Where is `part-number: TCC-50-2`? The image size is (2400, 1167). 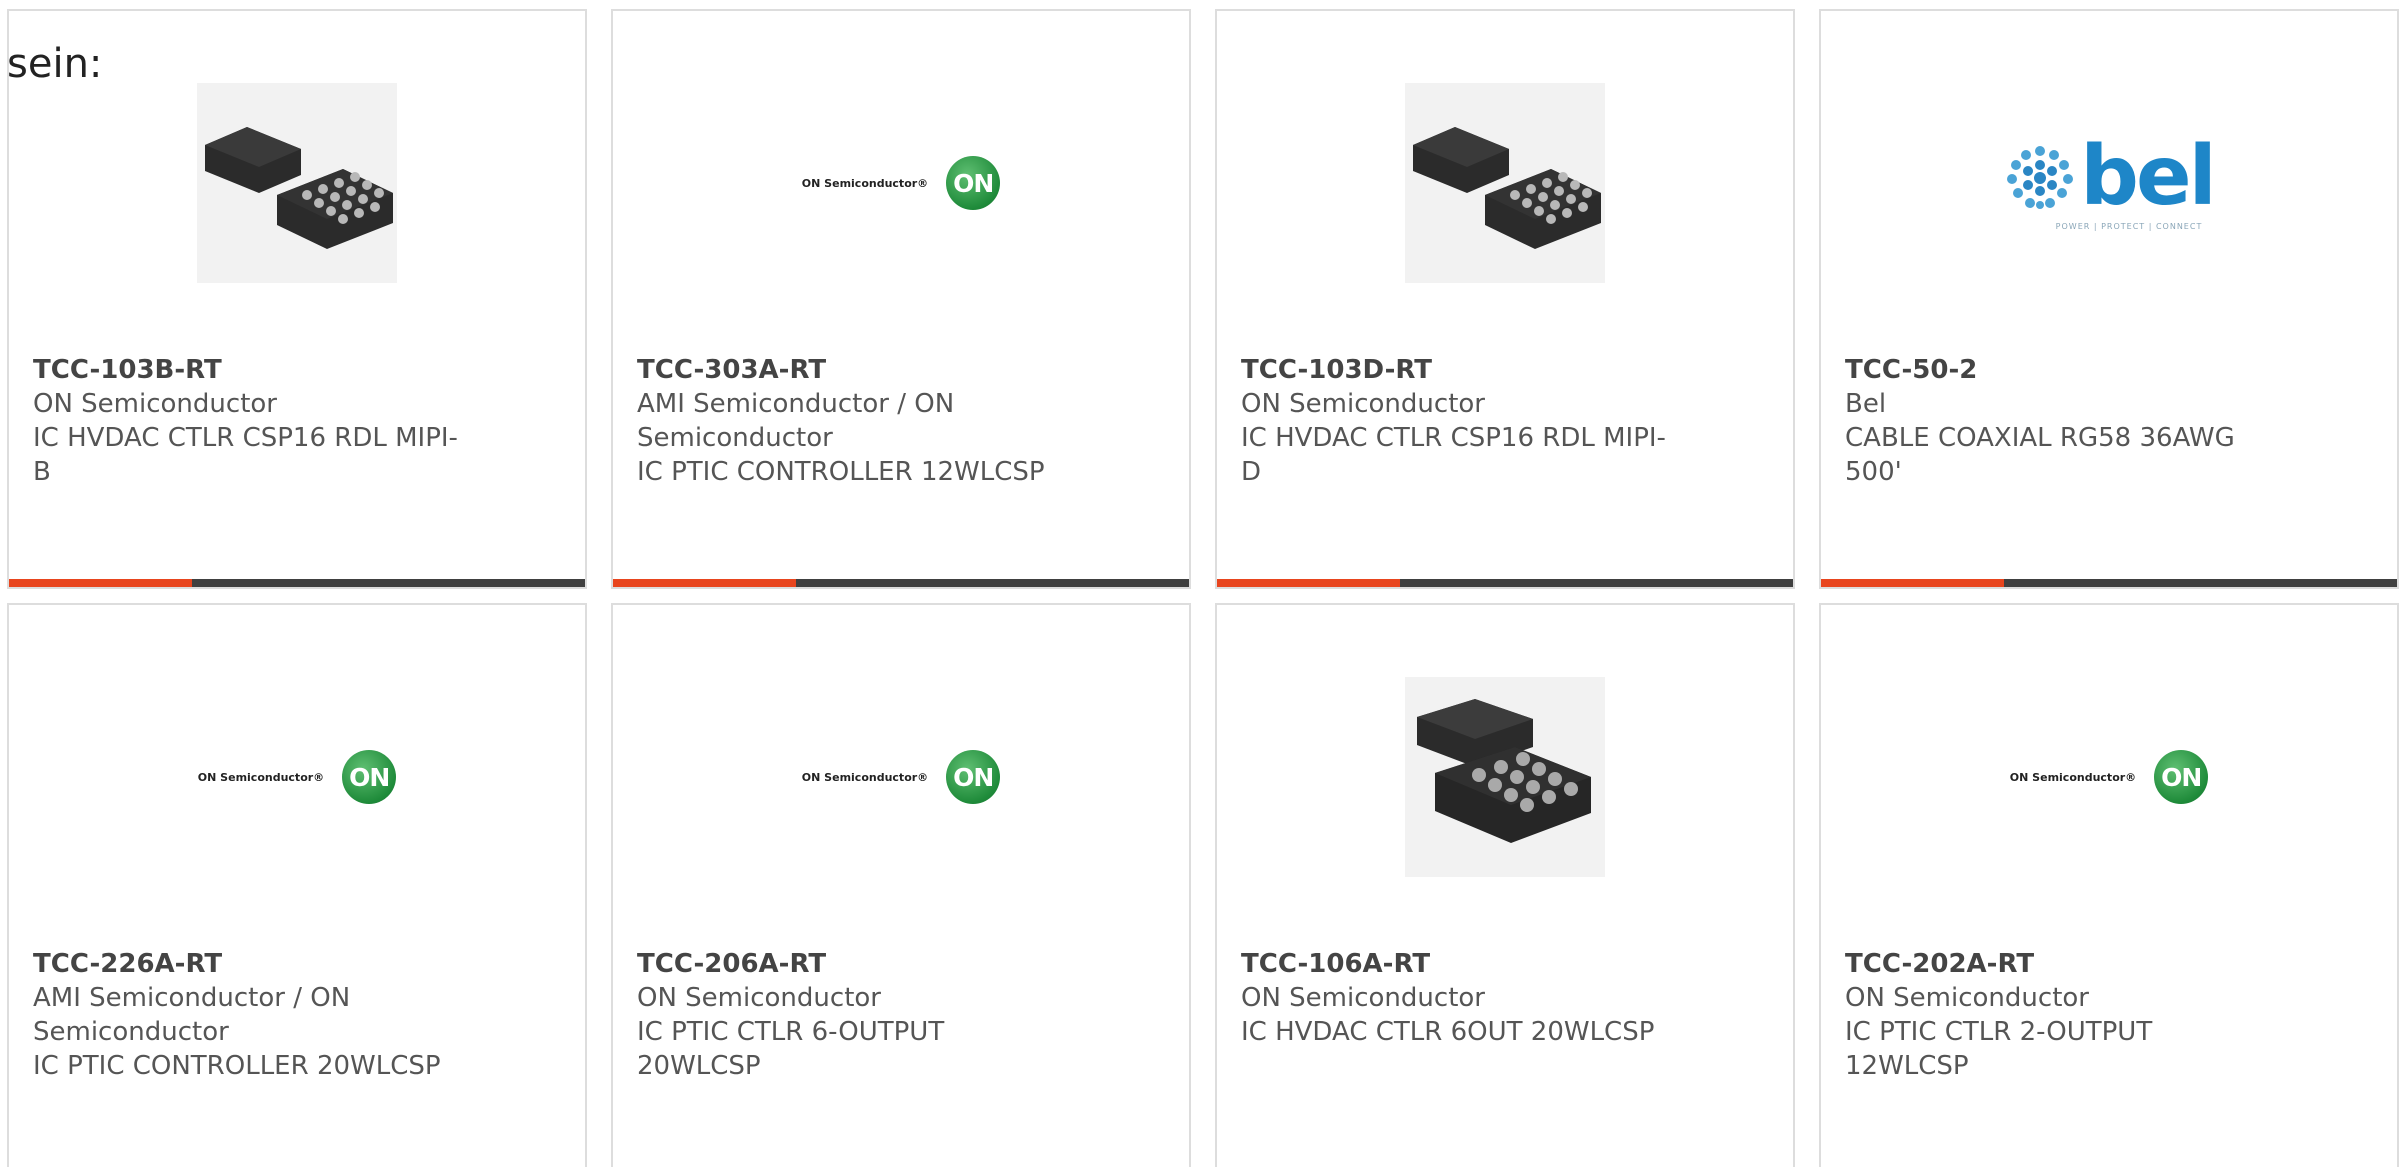
part-number: TCC-50-2 is located at coordinates (2060, 370).